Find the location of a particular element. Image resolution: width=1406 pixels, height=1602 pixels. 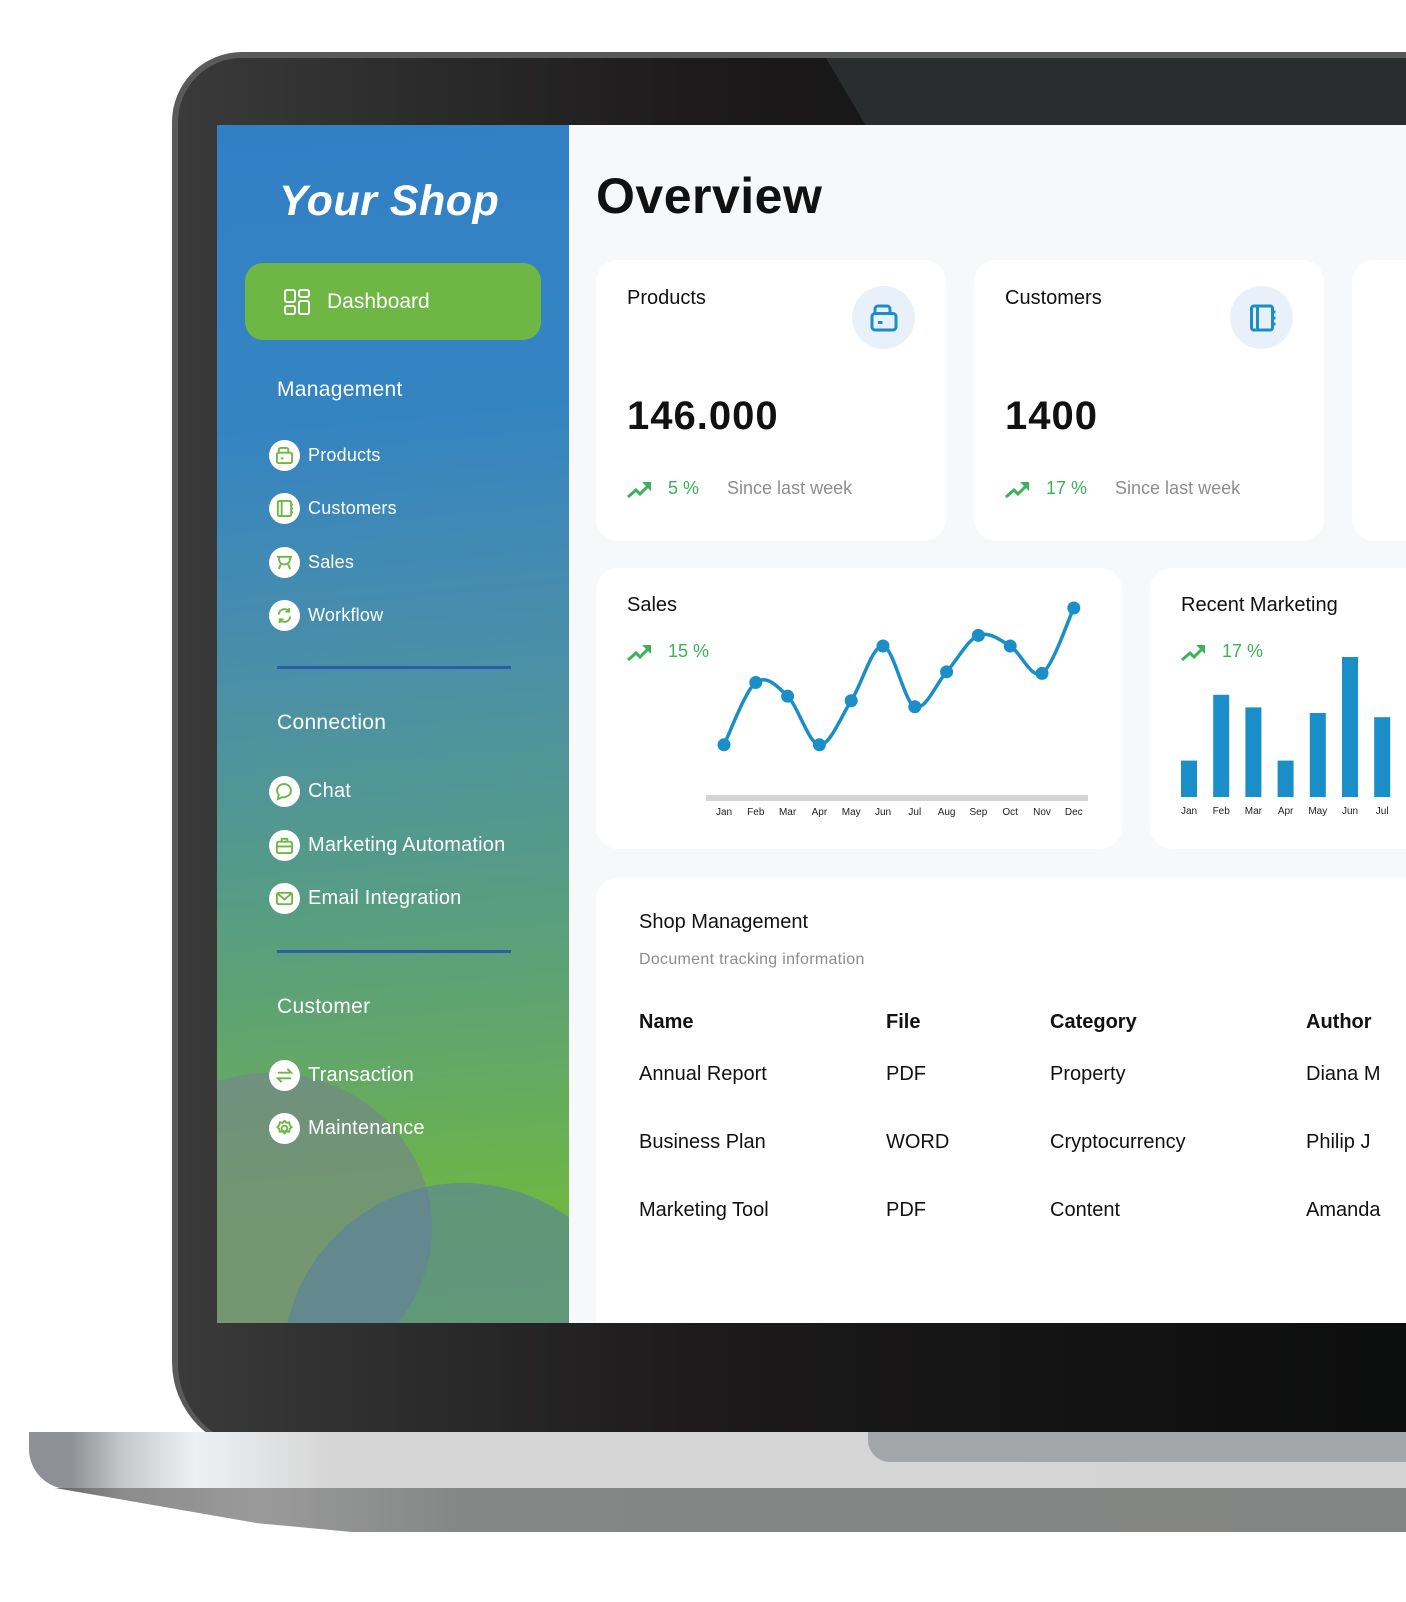

page-title: Overview is located at coordinates (709, 196).